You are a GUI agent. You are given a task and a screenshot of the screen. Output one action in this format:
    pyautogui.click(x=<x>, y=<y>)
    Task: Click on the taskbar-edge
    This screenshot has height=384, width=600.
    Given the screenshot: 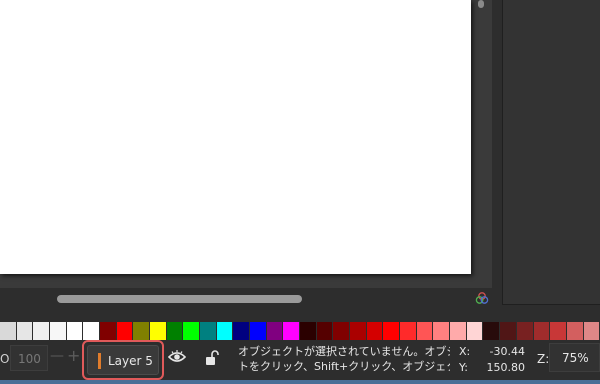 What is the action you would take?
    pyautogui.click(x=300, y=382)
    